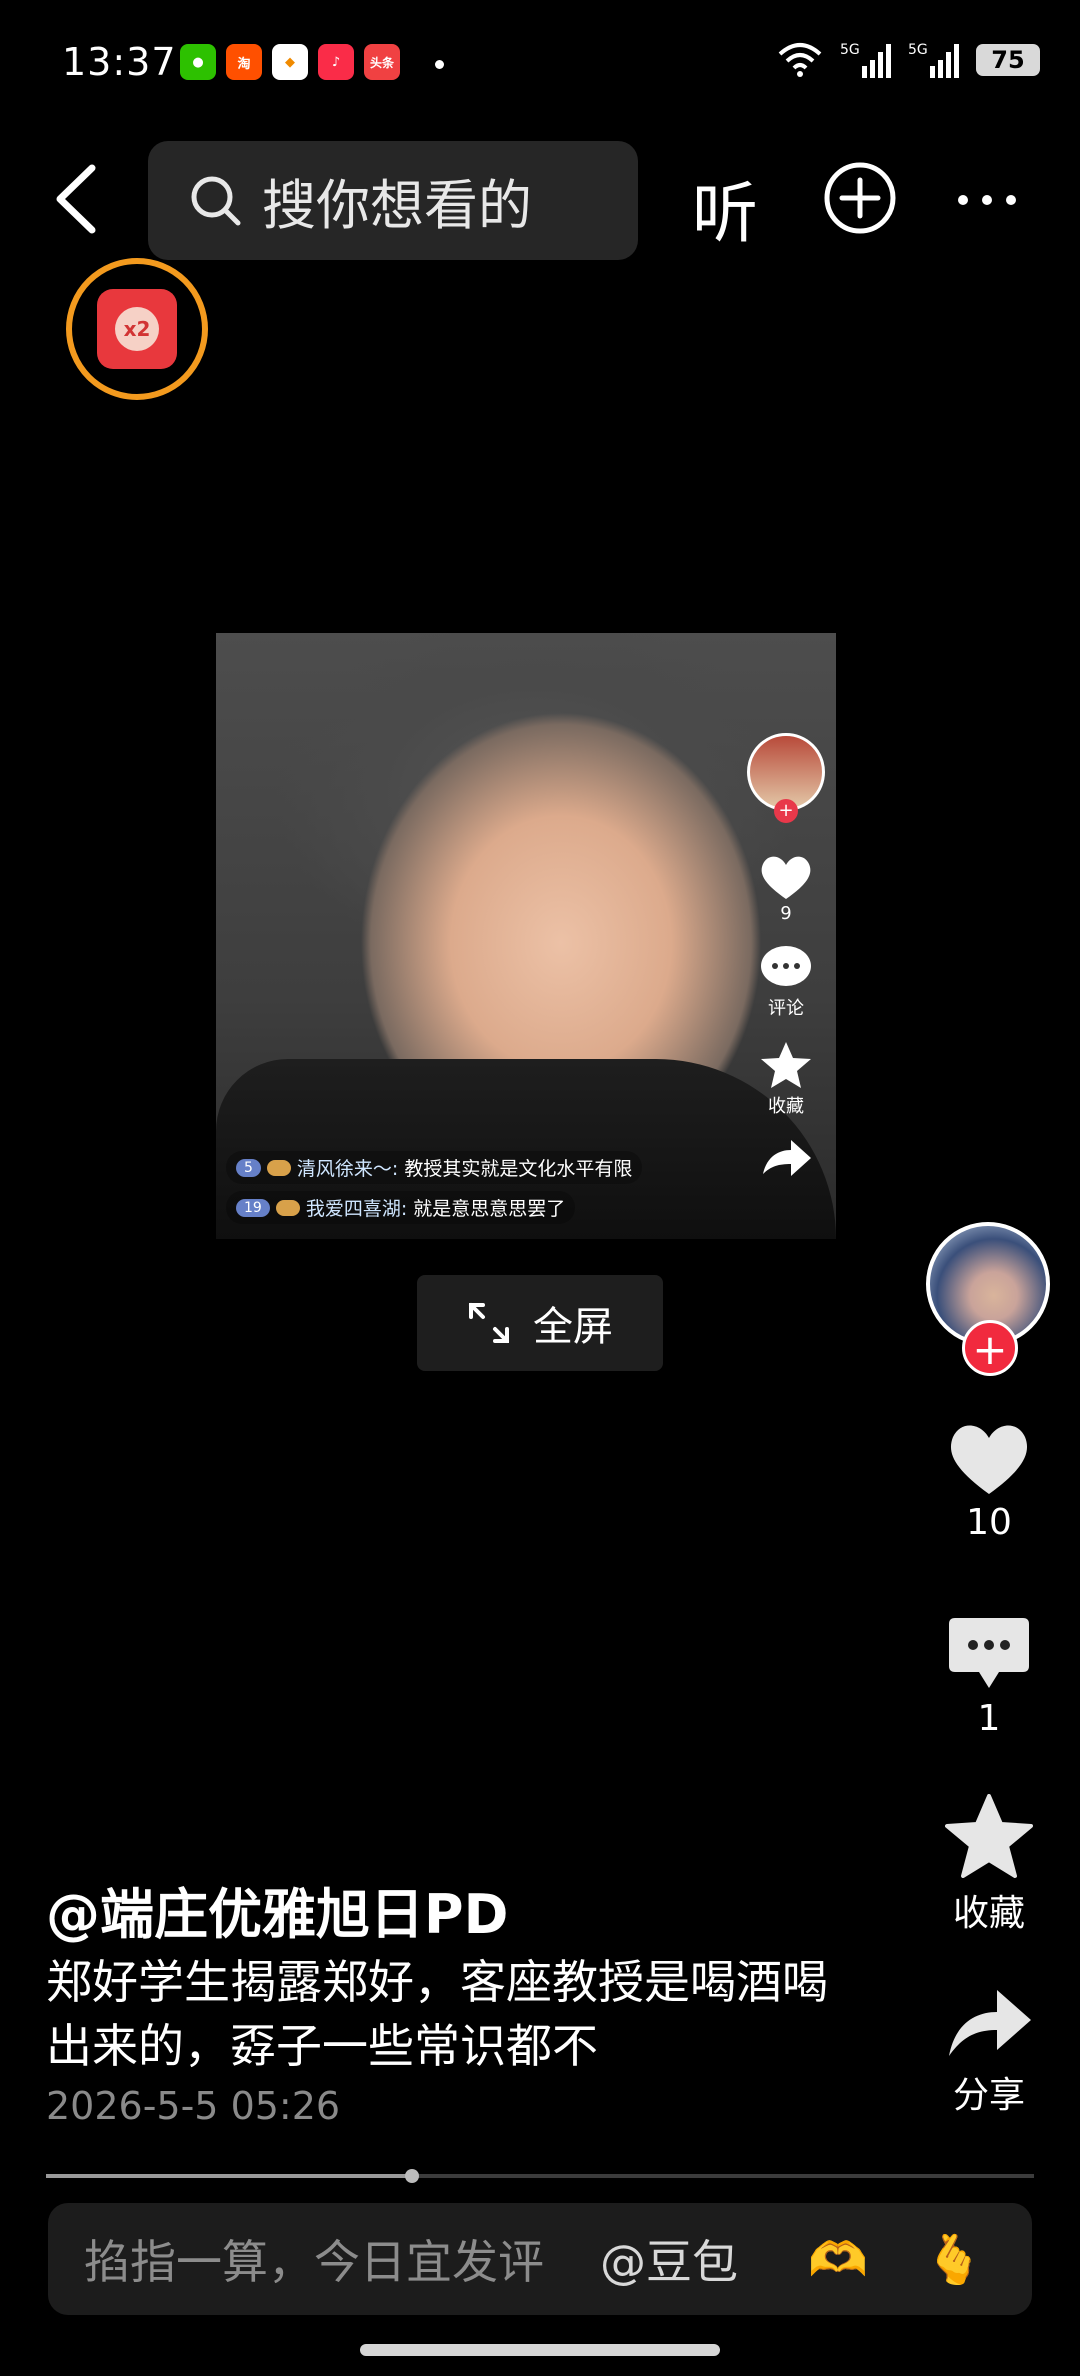 The height and width of the screenshot is (2376, 1080). What do you see at coordinates (800, 60) in the screenshot?
I see `wifi-icon` at bounding box center [800, 60].